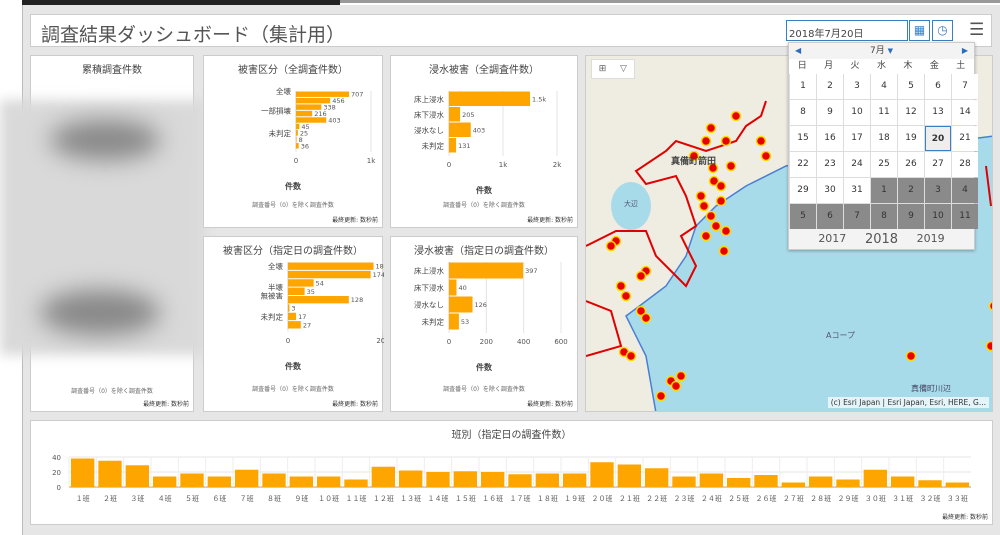 Image resolution: width=1000 pixels, height=535 pixels. Describe the element at coordinates (965, 164) in the screenshot. I see `calendar-day: 28` at that location.